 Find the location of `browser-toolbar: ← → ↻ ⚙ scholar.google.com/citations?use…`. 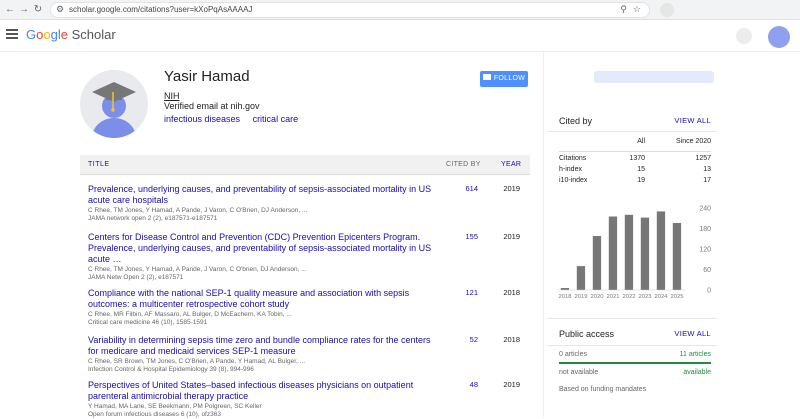

browser-toolbar: ← → ↻ ⚙ scholar.google.com/citations?use… is located at coordinates (400, 10).